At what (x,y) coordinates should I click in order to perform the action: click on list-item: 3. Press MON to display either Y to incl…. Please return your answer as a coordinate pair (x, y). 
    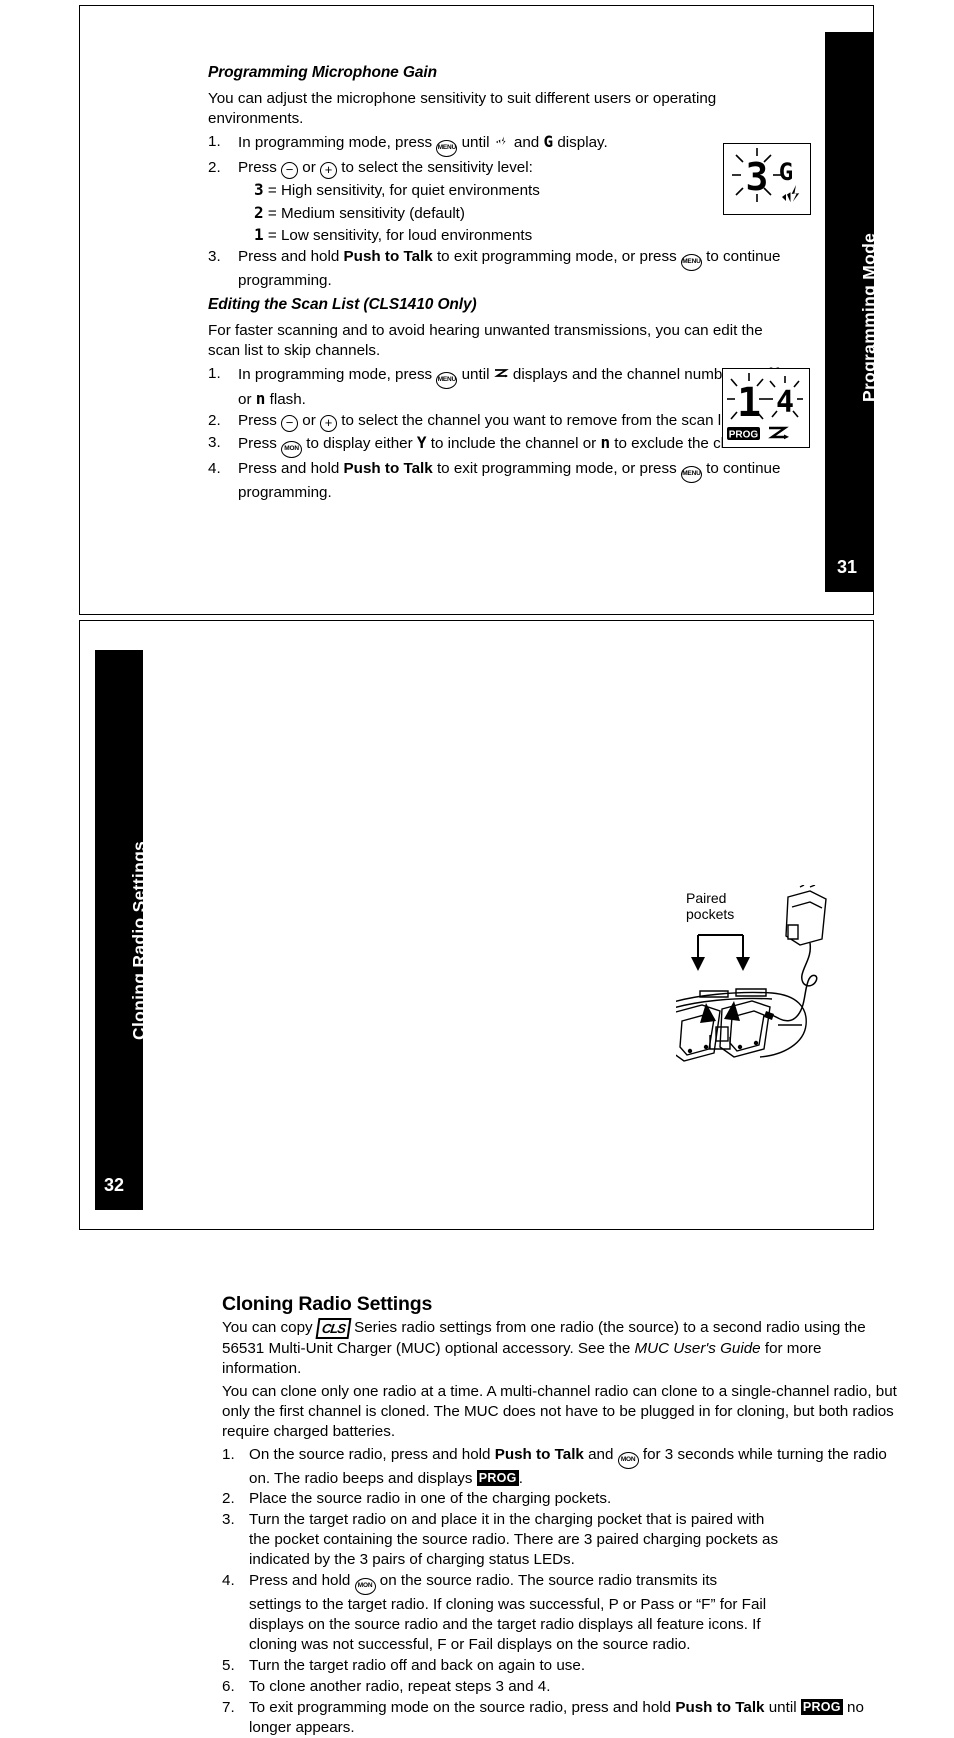
    Looking at the image, I should click on (498, 446).